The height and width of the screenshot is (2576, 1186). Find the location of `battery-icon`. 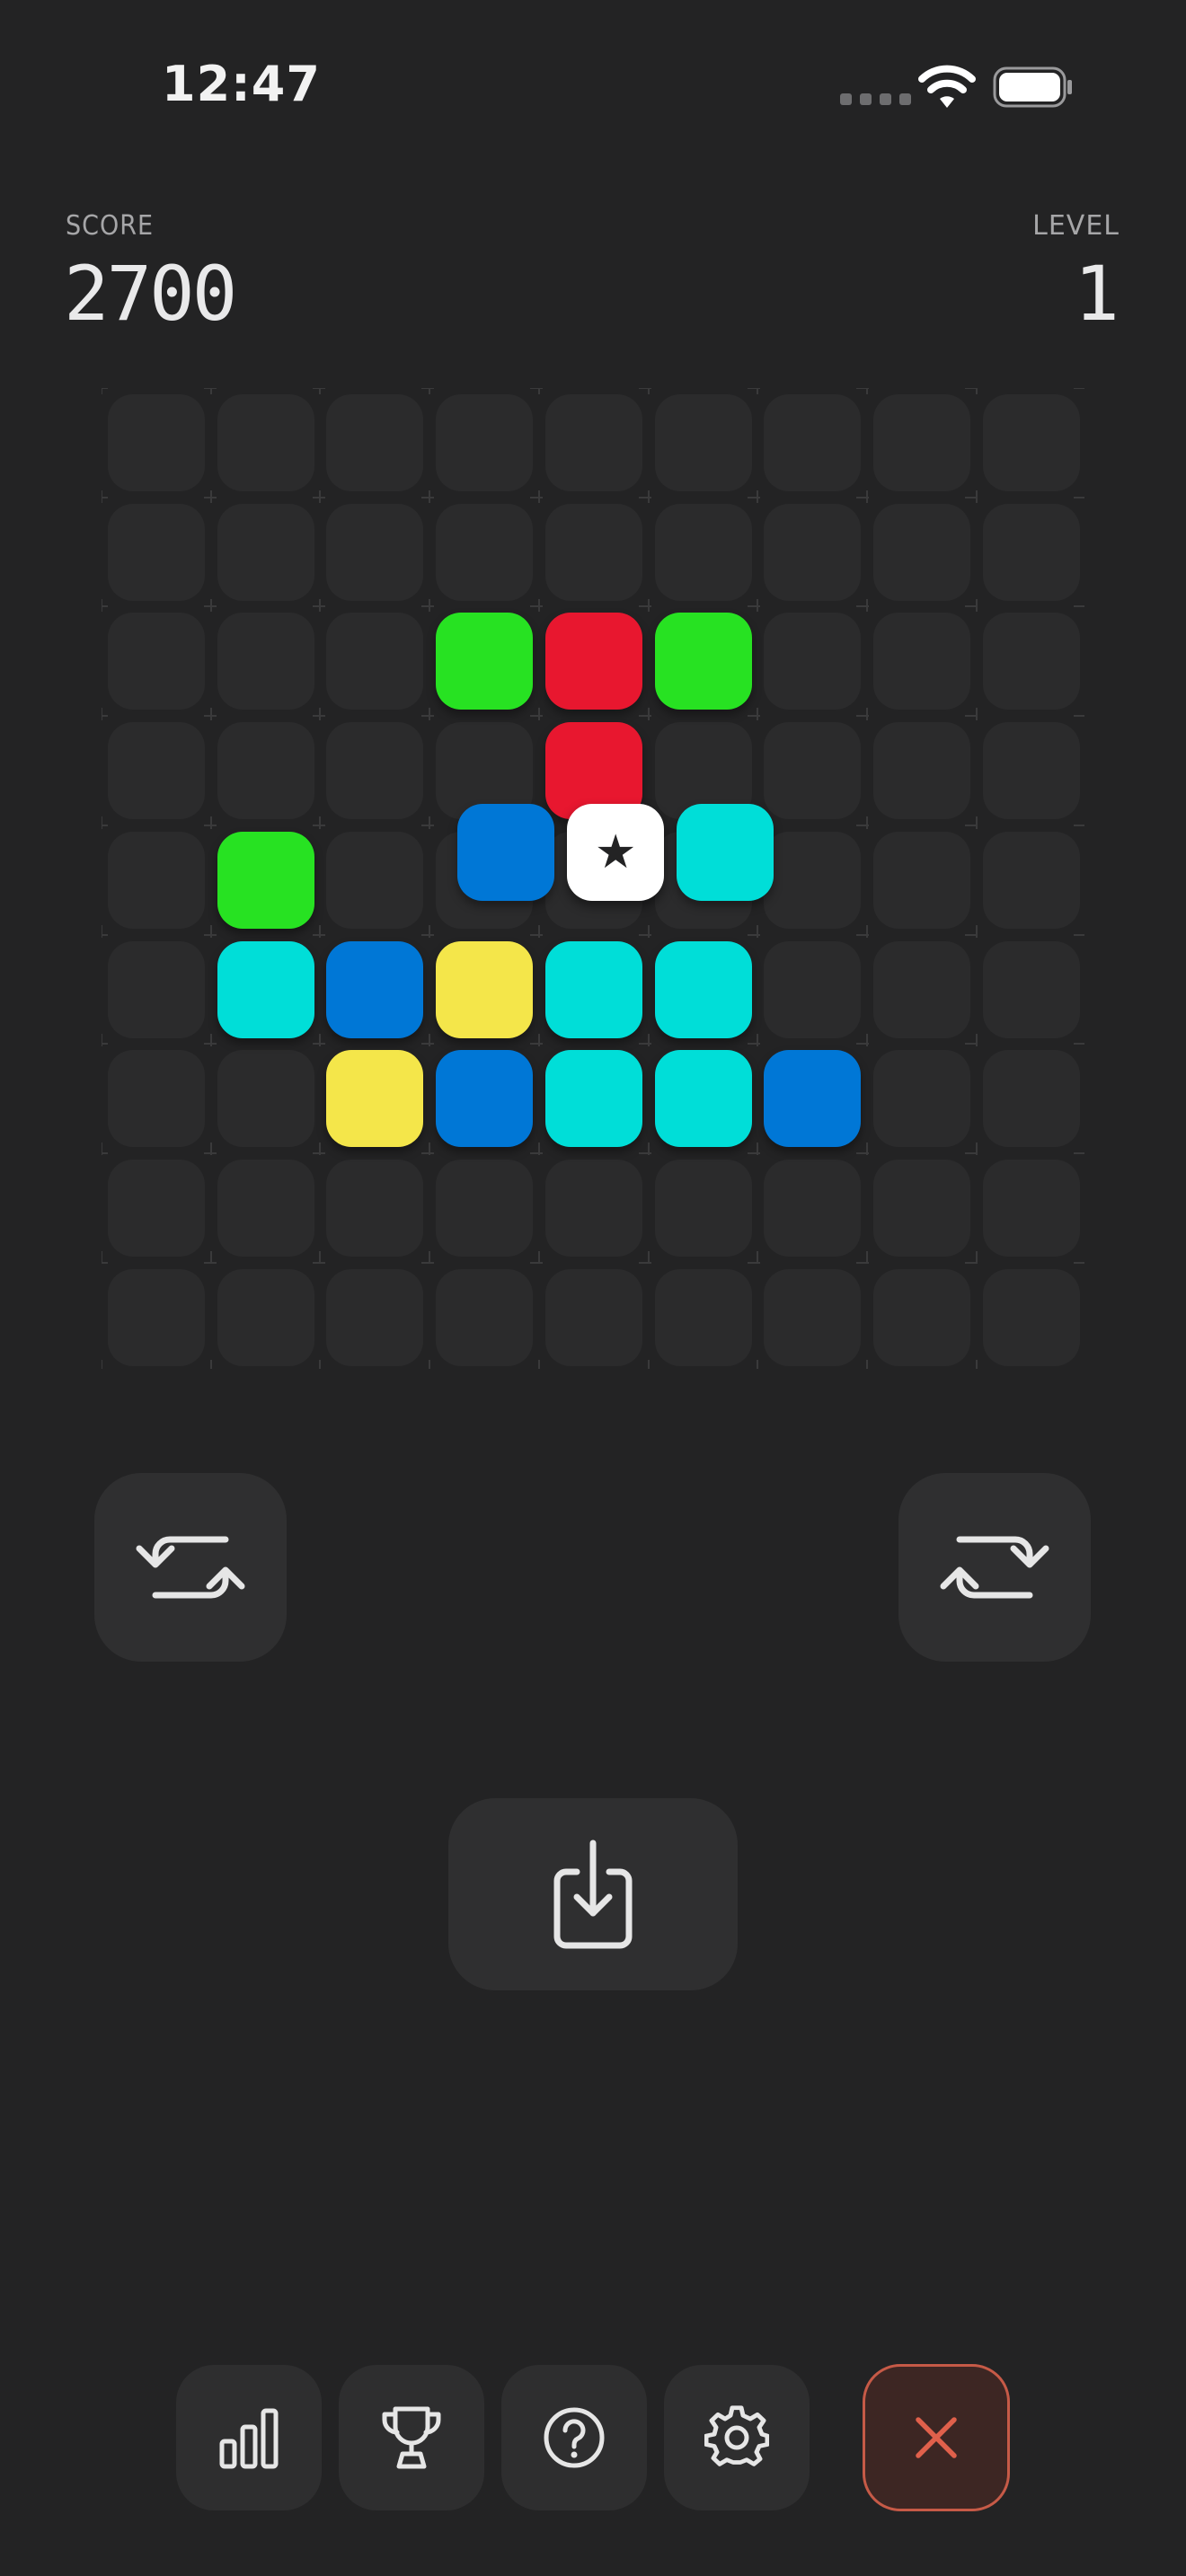

battery-icon is located at coordinates (1032, 87).